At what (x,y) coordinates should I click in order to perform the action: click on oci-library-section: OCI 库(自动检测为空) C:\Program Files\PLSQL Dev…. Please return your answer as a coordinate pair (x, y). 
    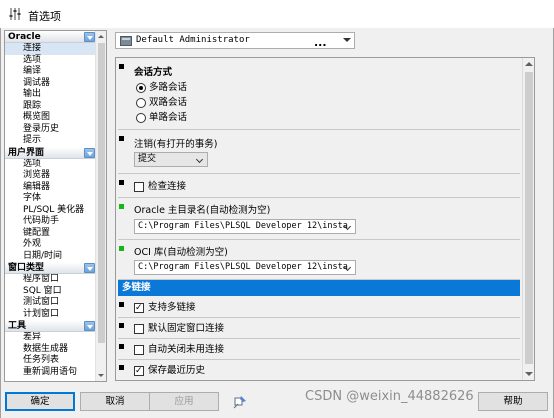
    Looking at the image, I should click on (319, 261).